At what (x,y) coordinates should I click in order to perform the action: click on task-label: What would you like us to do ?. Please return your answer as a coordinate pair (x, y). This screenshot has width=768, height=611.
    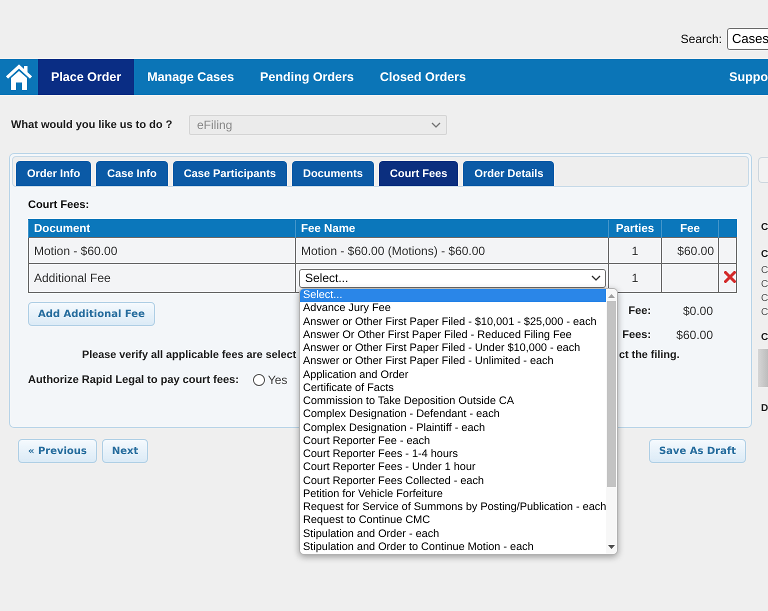
    Looking at the image, I should click on (92, 125).